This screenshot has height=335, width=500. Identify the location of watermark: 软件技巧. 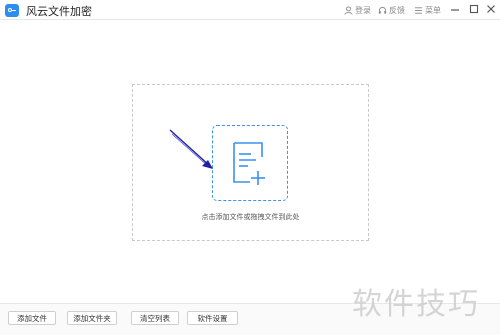
(416, 304).